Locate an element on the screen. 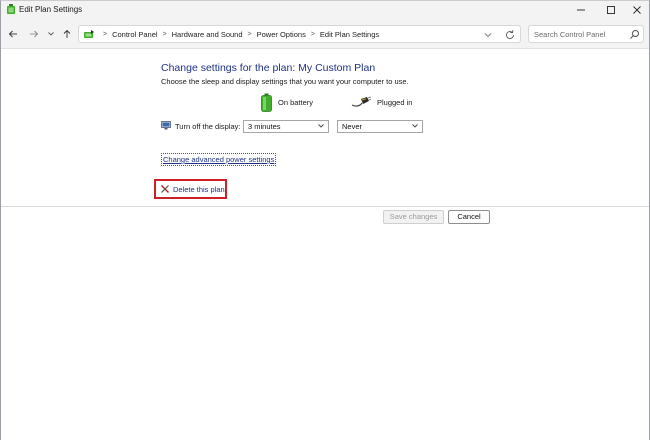 The height and width of the screenshot is (440, 650). on-battery-label: On battery is located at coordinates (296, 102).